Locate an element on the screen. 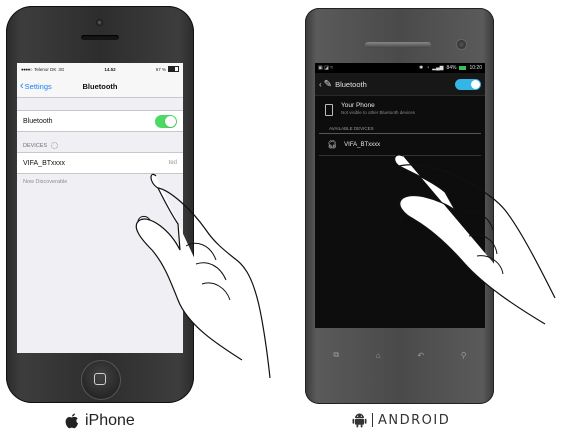 The width and height of the screenshot is (575, 439). iphone-caption: iPhone is located at coordinates (99, 421).